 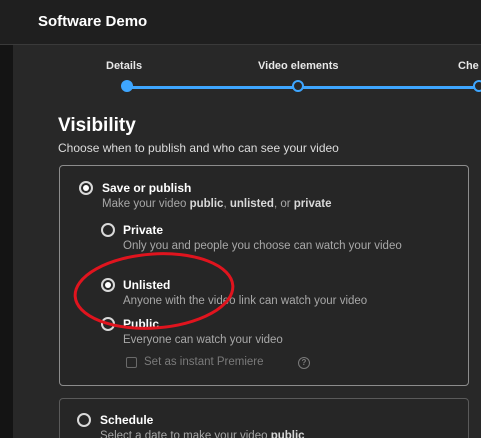 I want to click on step-checks-label: Che, so click(x=468, y=66).